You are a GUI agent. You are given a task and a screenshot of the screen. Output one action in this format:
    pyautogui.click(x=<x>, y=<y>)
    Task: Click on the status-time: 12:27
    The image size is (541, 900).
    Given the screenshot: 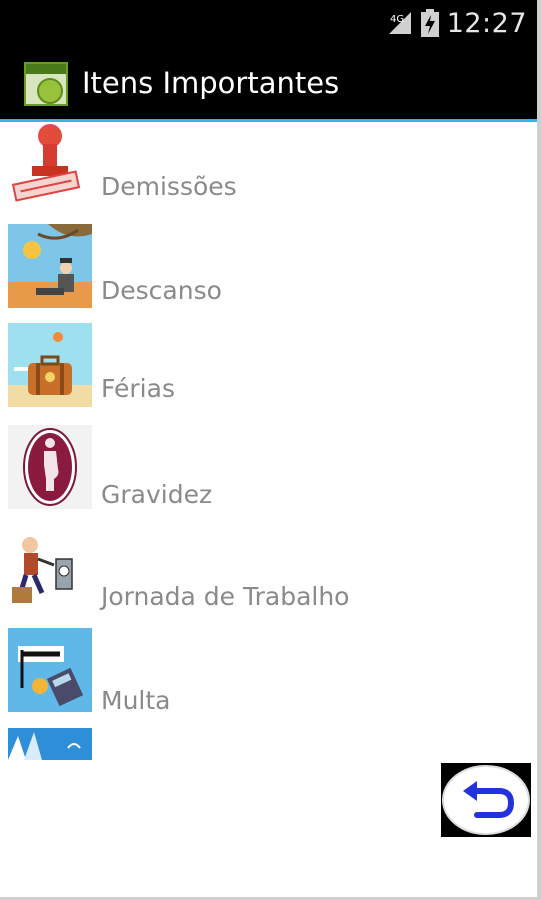 What is the action you would take?
    pyautogui.click(x=486, y=23)
    